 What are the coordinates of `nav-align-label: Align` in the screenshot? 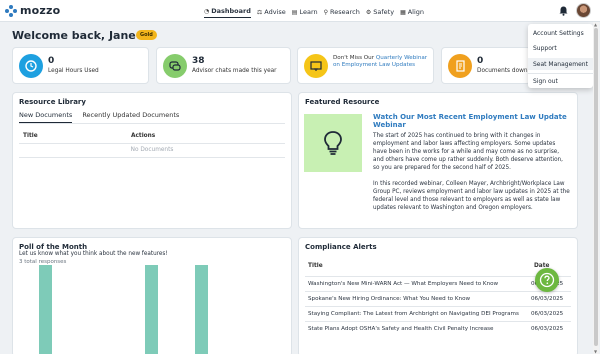 It's located at (416, 12).